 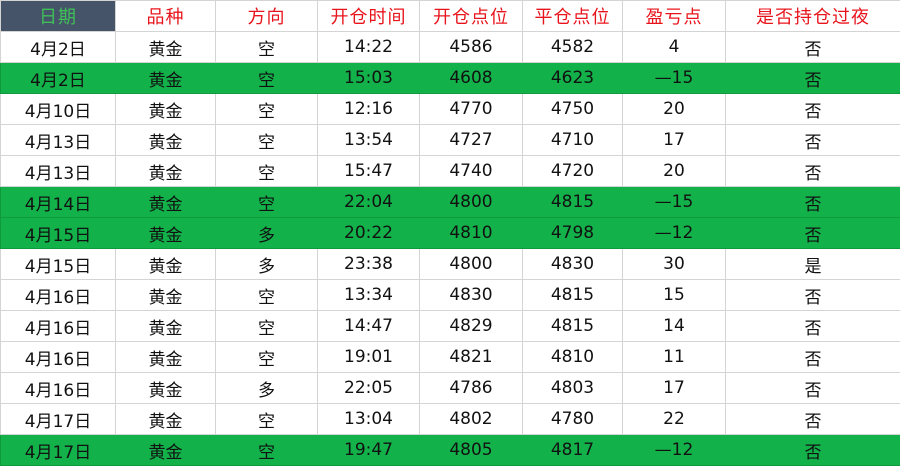 What do you see at coordinates (573, 233) in the screenshot?
I see `cell-close-price: 4798` at bounding box center [573, 233].